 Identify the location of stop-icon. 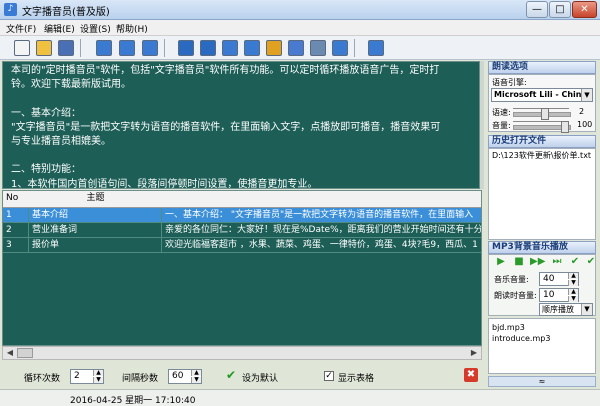
(149, 47).